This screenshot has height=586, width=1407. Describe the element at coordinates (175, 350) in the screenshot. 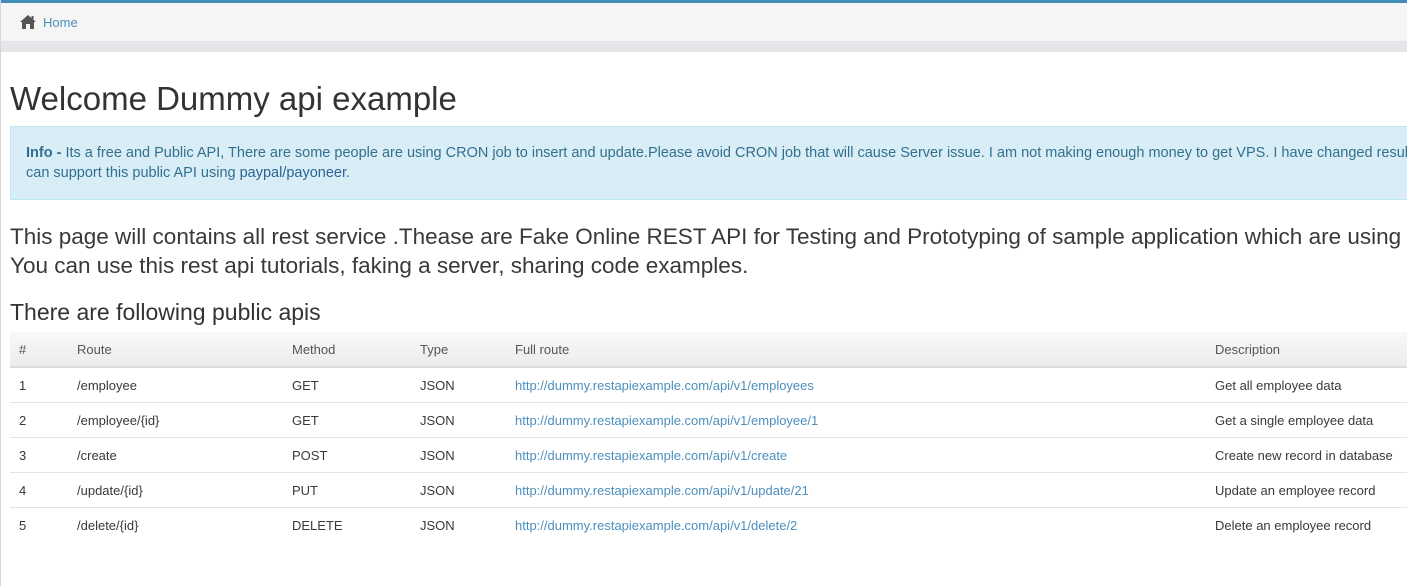

I see `header-route: Route` at that location.